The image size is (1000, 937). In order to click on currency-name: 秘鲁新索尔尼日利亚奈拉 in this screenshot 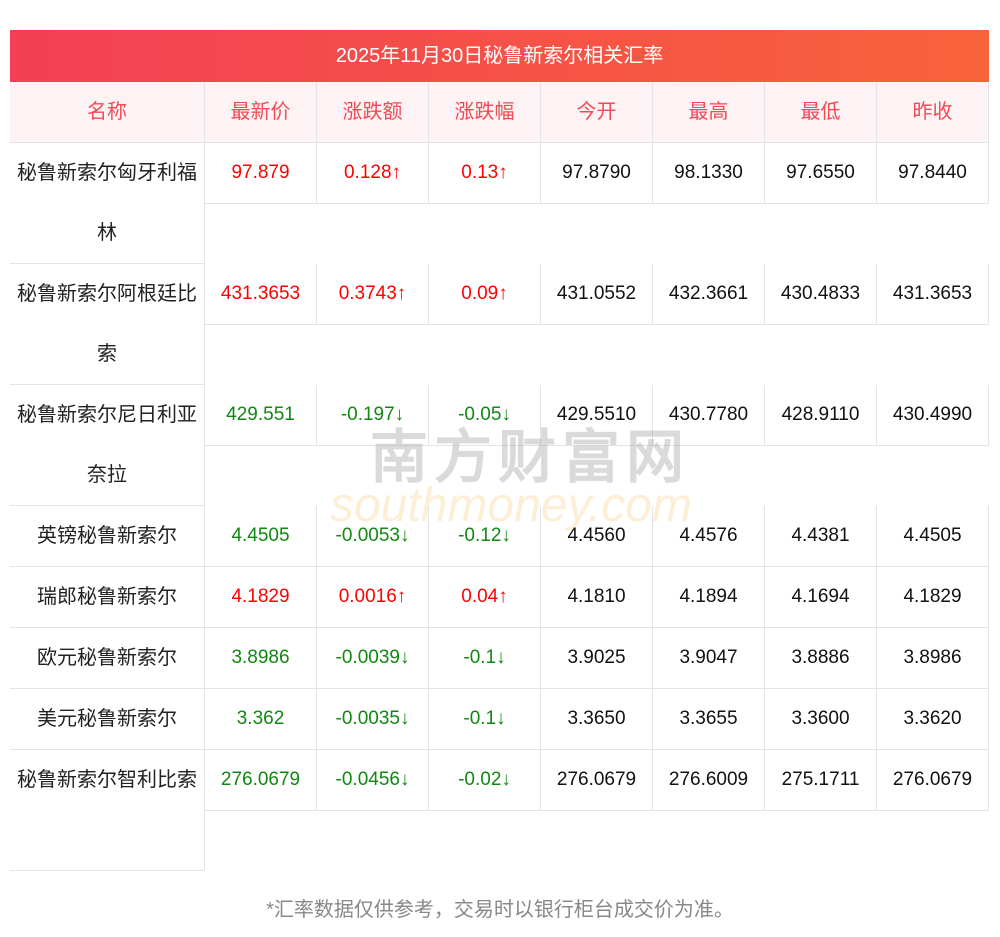, I will do `click(107, 445)`.